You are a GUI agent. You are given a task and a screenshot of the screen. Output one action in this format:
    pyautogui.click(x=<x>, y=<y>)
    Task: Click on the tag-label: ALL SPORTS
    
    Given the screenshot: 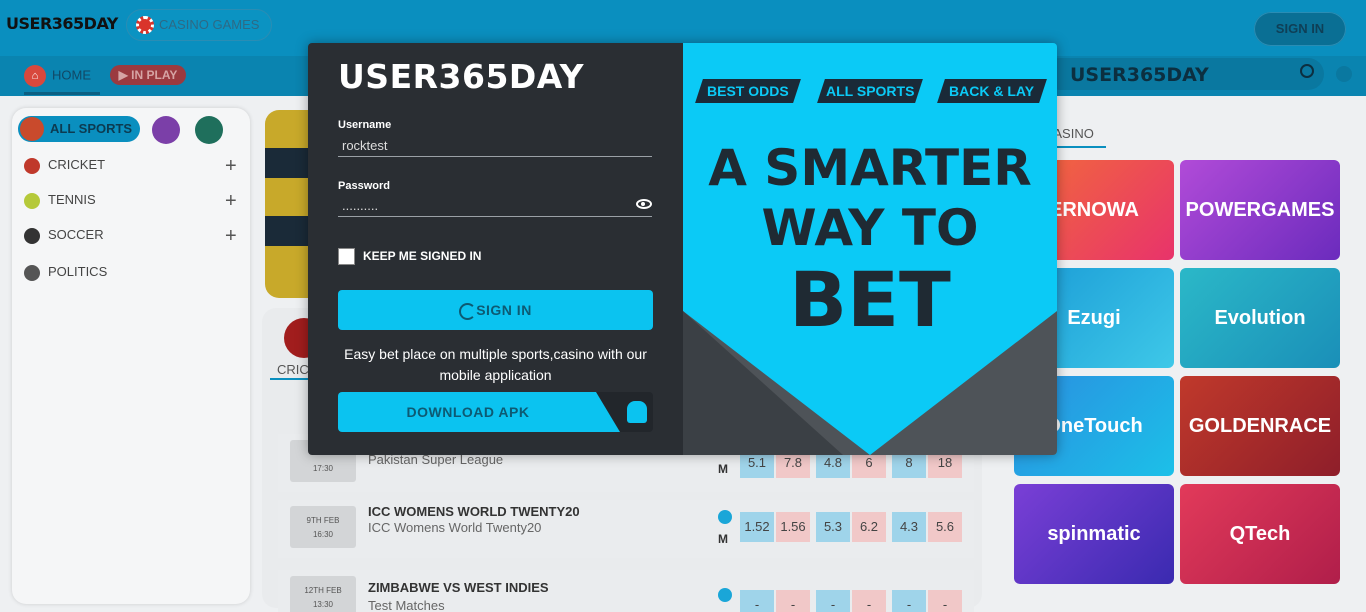 What is the action you would take?
    pyautogui.click(x=870, y=91)
    